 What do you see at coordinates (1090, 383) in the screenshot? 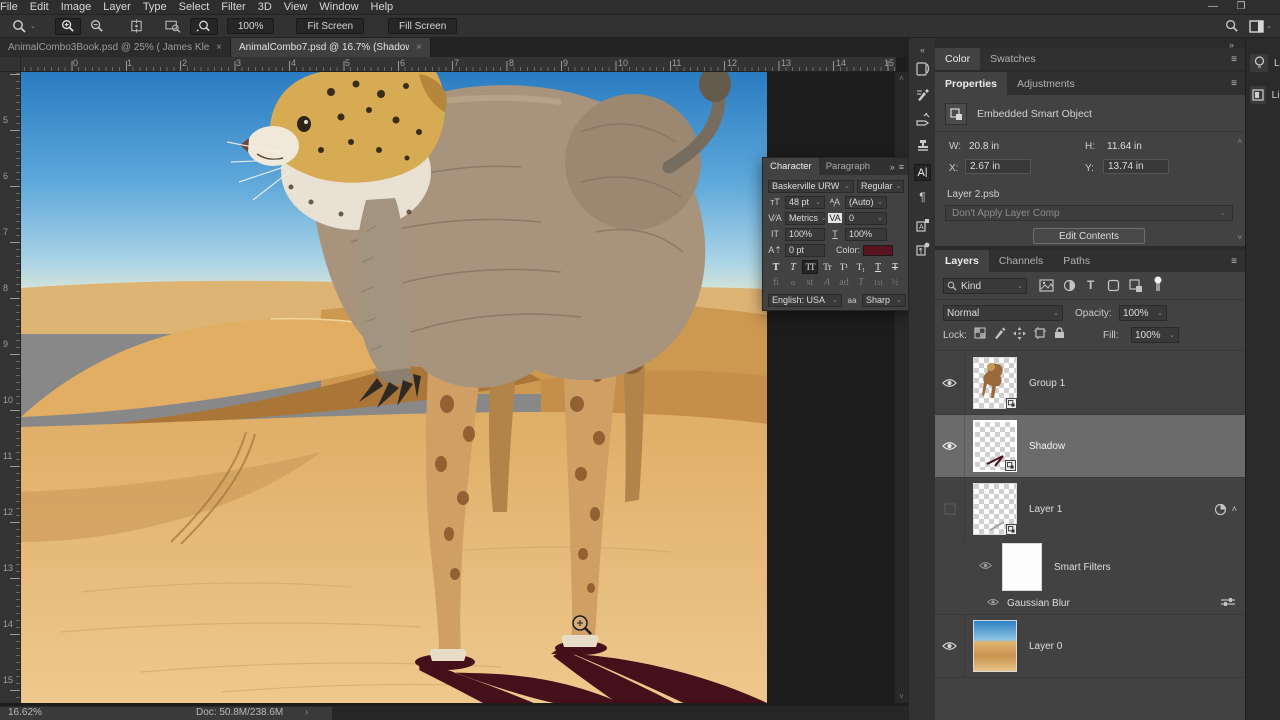
I see `layer-row-group1: Group 1` at bounding box center [1090, 383].